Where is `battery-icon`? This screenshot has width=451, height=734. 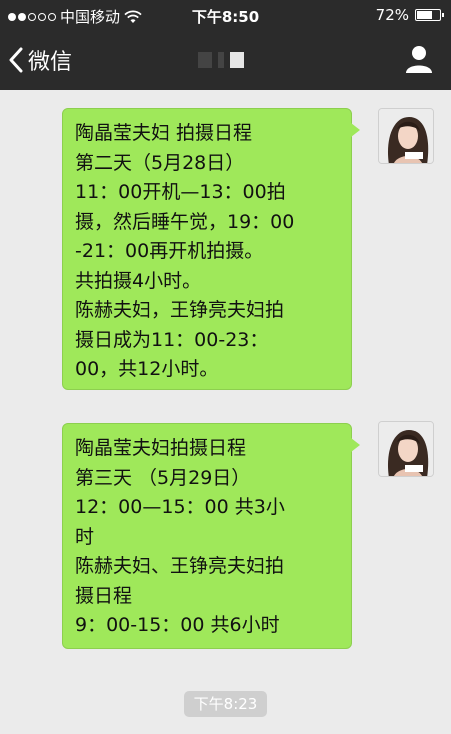
battery-icon is located at coordinates (429, 15).